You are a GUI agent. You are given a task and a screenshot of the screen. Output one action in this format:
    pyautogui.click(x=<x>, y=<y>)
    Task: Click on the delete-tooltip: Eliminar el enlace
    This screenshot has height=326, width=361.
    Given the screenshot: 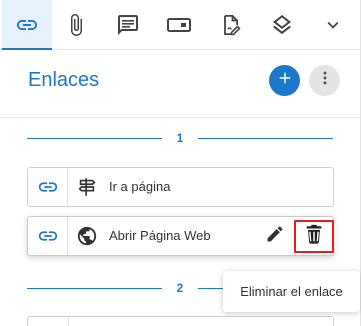 What is the action you would take?
    pyautogui.click(x=291, y=291)
    